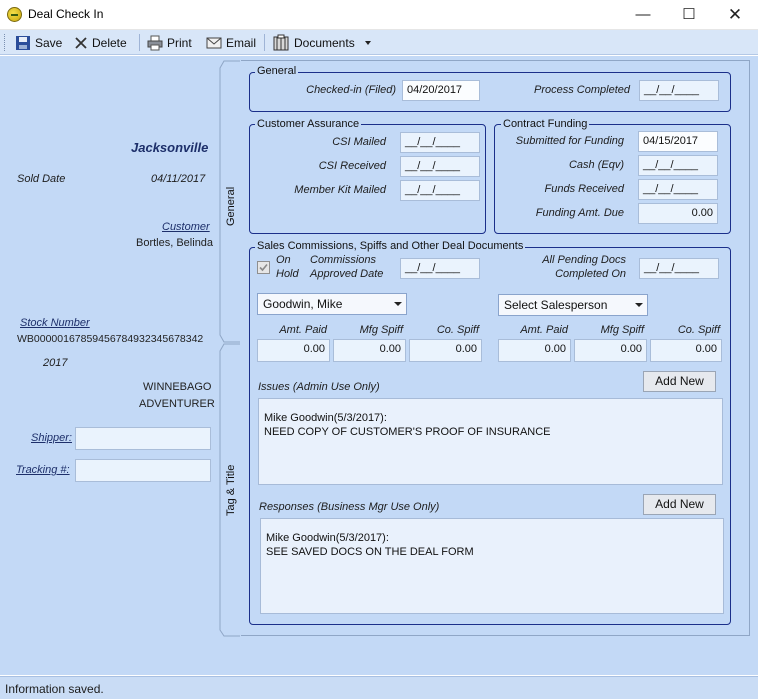  I want to click on on-hold-label-line1: On, so click(283, 260).